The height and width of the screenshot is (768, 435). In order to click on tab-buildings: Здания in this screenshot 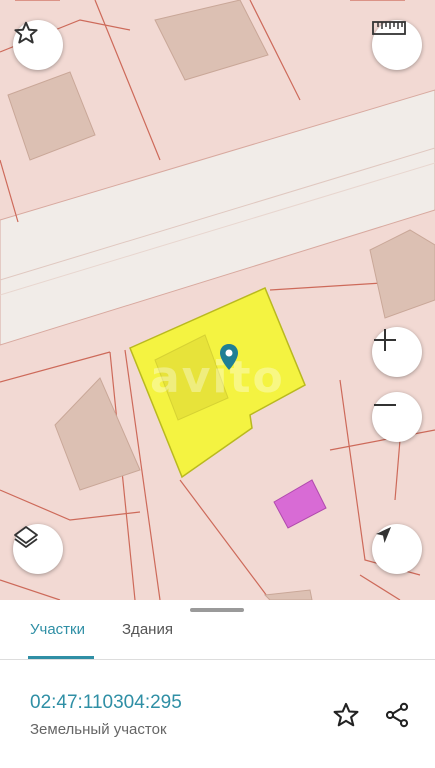, I will do `click(147, 629)`.